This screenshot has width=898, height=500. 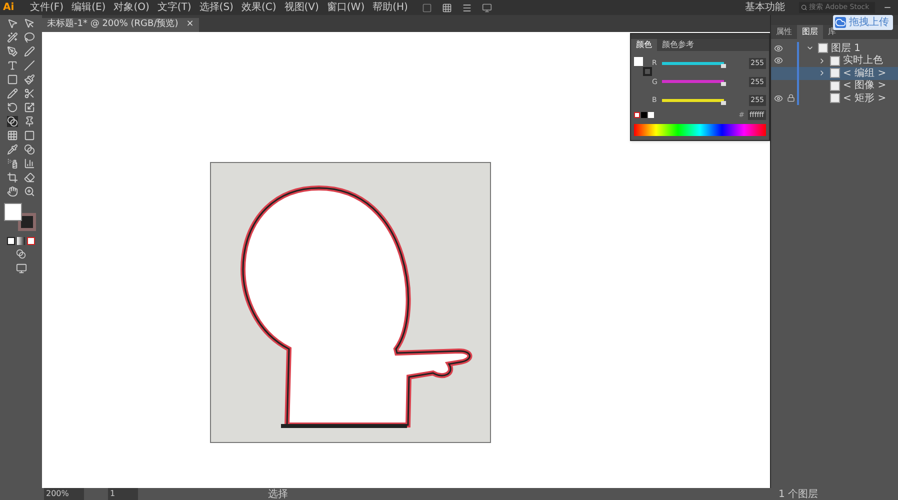 What do you see at coordinates (29, 177) in the screenshot?
I see `eraser-icon` at bounding box center [29, 177].